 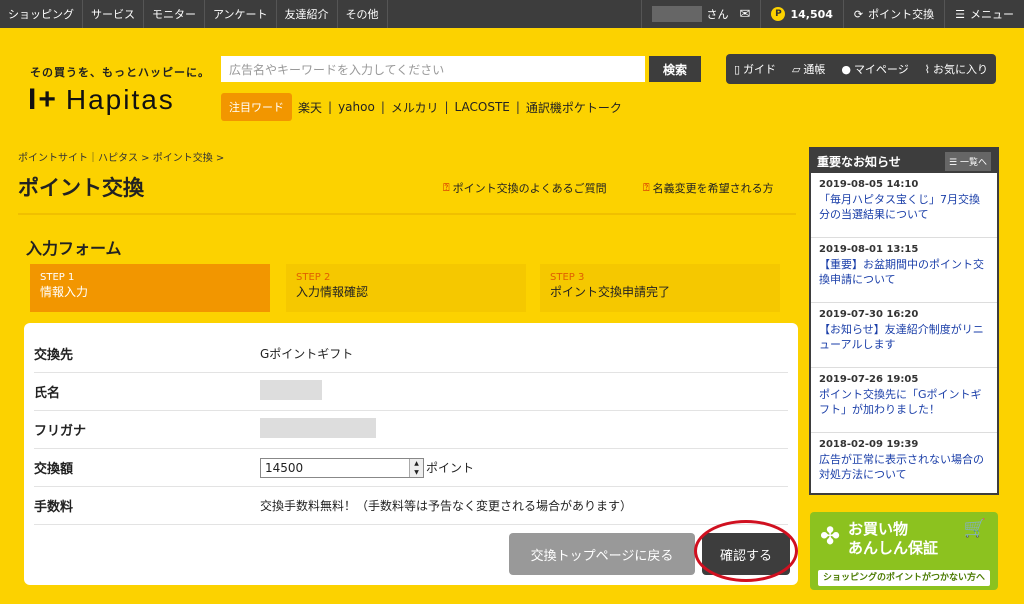 What do you see at coordinates (318, 428) in the screenshot?
I see `kana-value-blurred` at bounding box center [318, 428].